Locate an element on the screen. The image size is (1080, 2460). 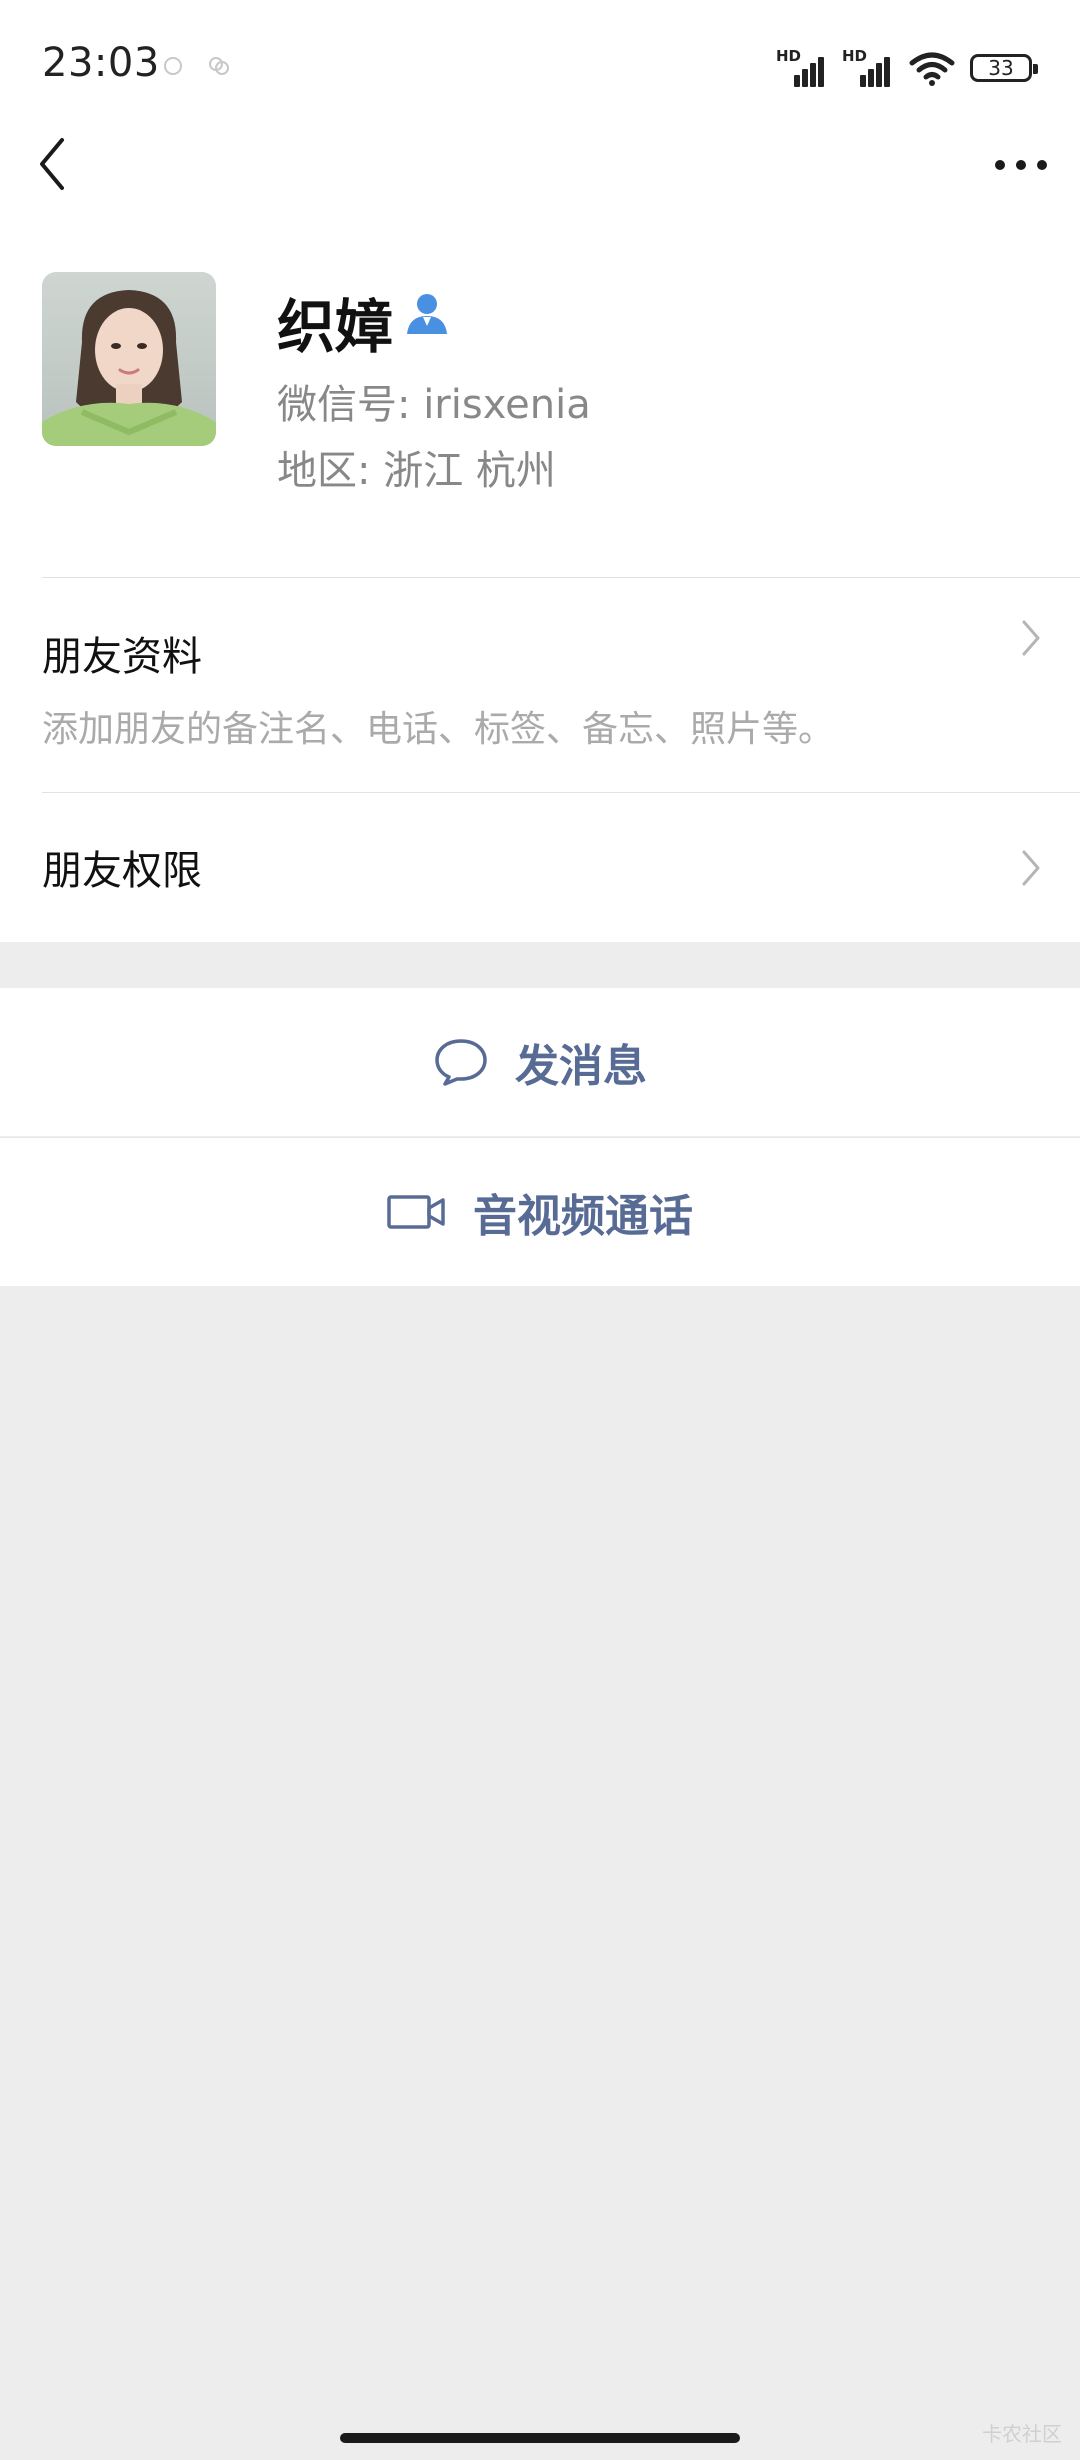
watermark: 卡农社区 is located at coordinates (1022, 2434).